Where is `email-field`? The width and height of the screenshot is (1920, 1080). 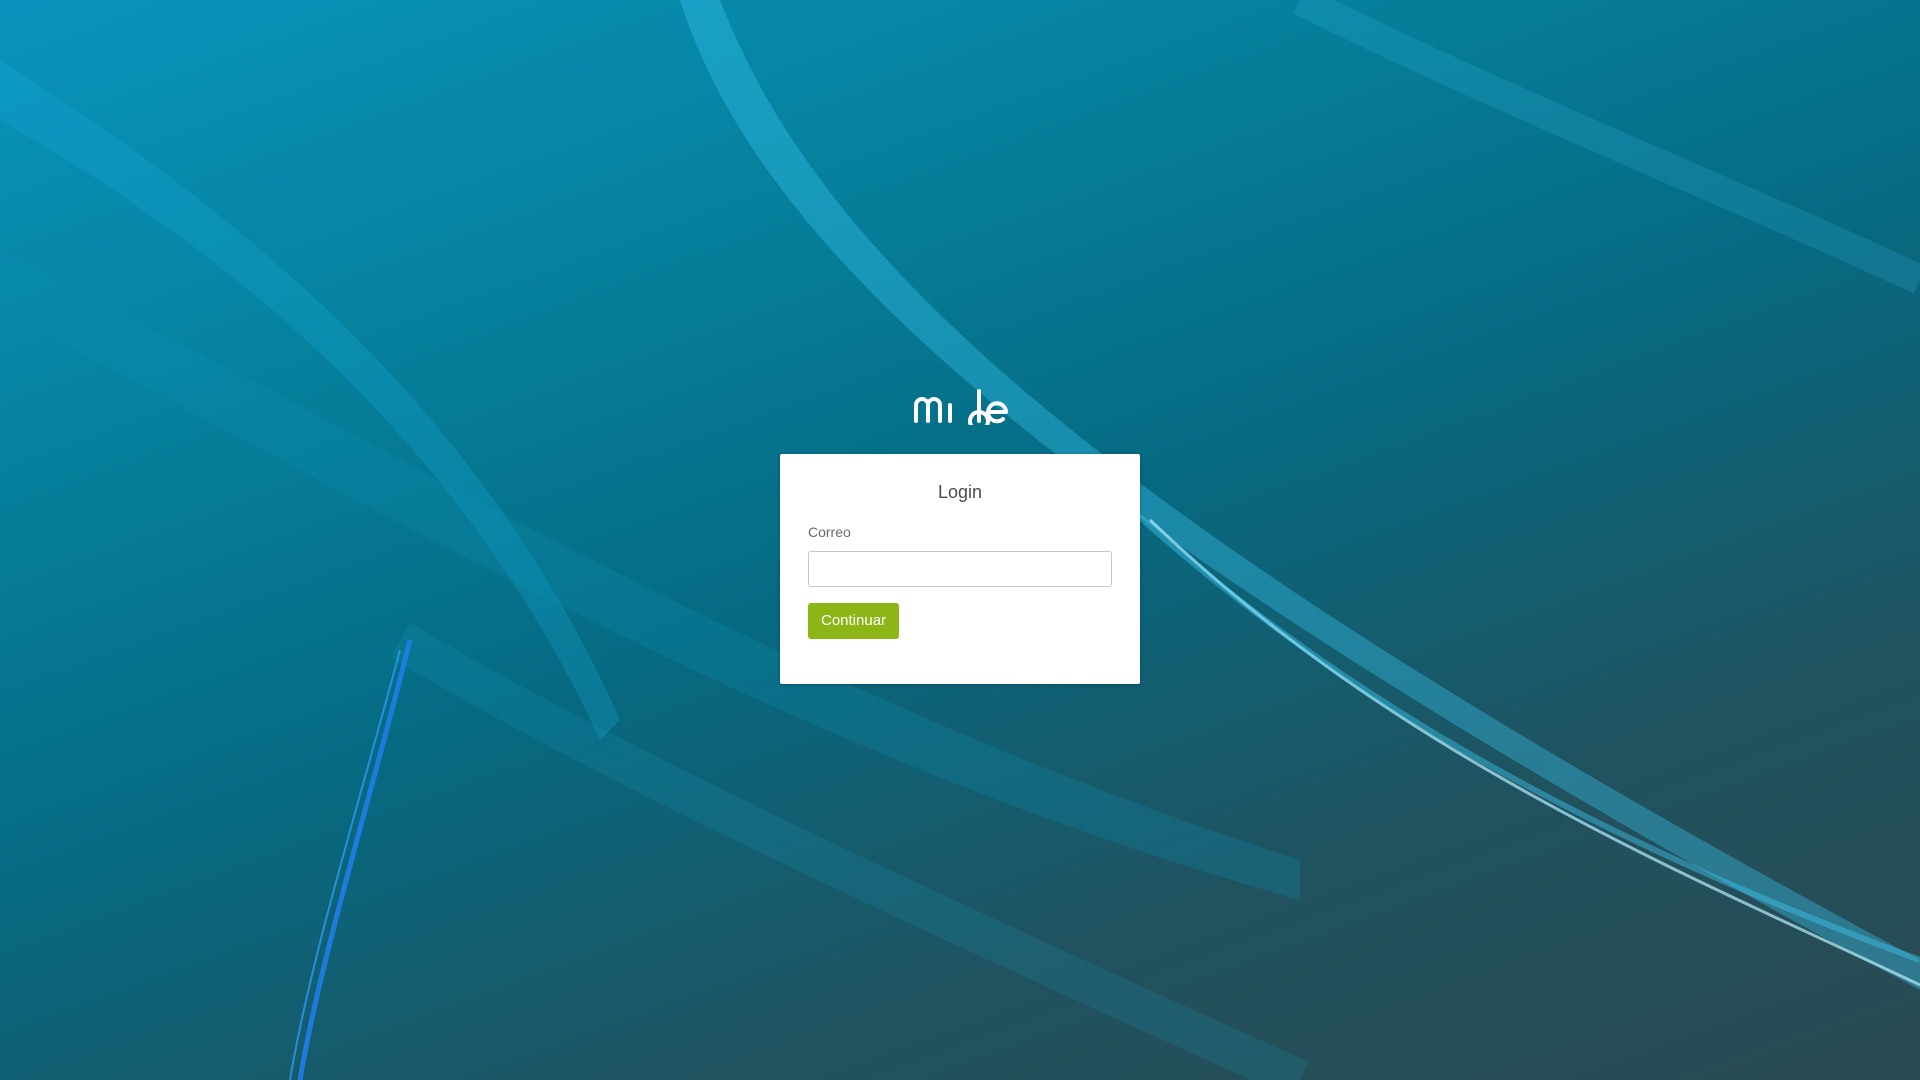
email-field is located at coordinates (960, 569).